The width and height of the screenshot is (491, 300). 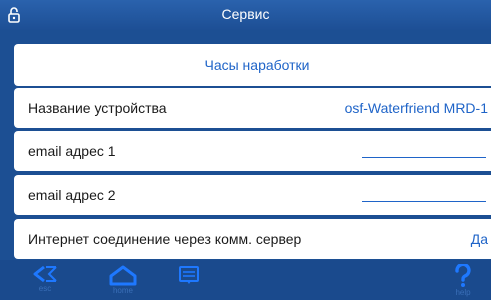 I want to click on email-1-field, so click(x=424, y=157).